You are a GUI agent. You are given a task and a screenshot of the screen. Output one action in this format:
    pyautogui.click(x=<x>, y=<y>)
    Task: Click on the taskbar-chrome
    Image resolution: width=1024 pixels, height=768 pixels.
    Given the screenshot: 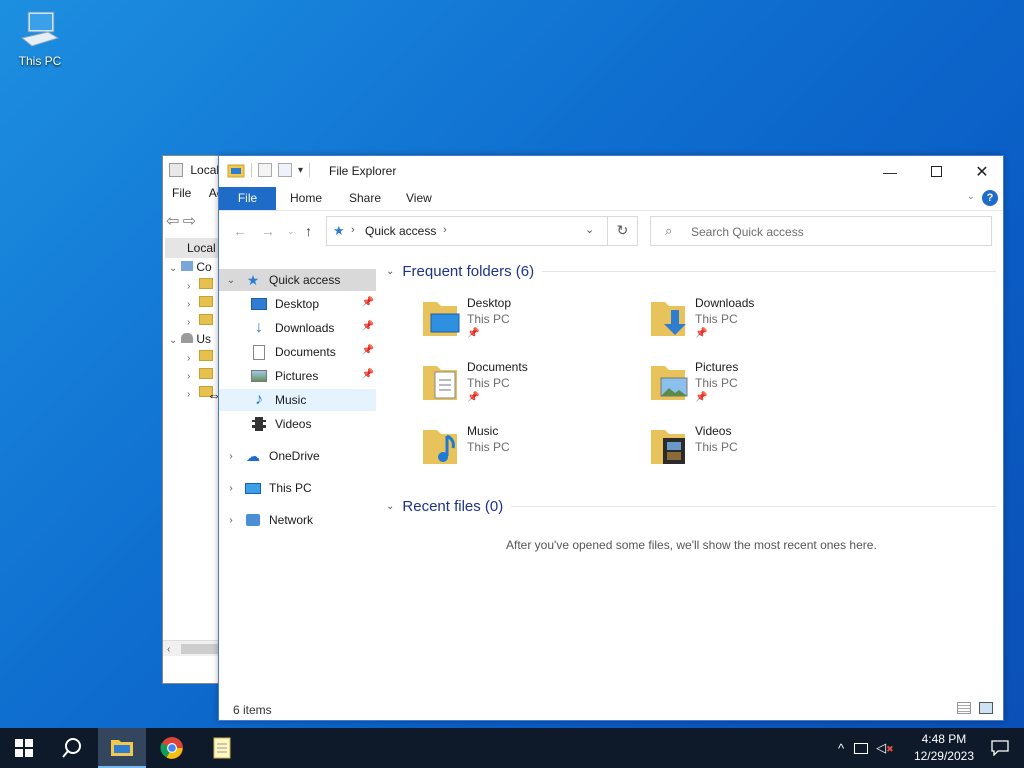 What is the action you would take?
    pyautogui.click(x=172, y=748)
    